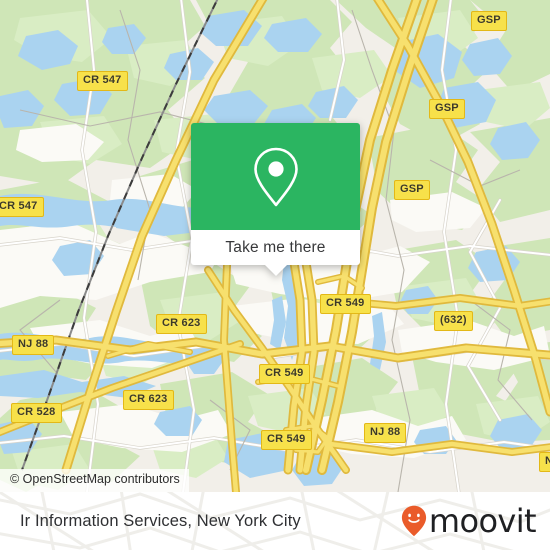  Describe the element at coordinates (284, 374) in the screenshot. I see `shield-cr549-mid: CR 549` at that location.